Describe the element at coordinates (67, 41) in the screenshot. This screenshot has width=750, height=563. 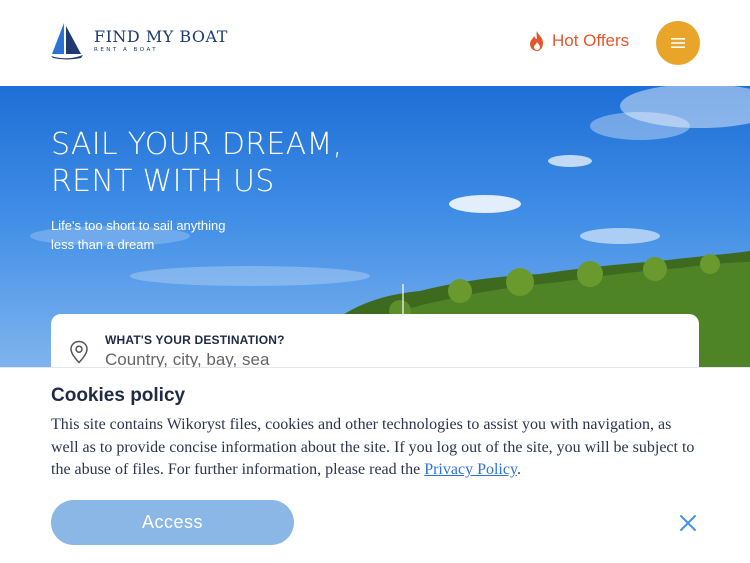
I see `sailboat-icon` at that location.